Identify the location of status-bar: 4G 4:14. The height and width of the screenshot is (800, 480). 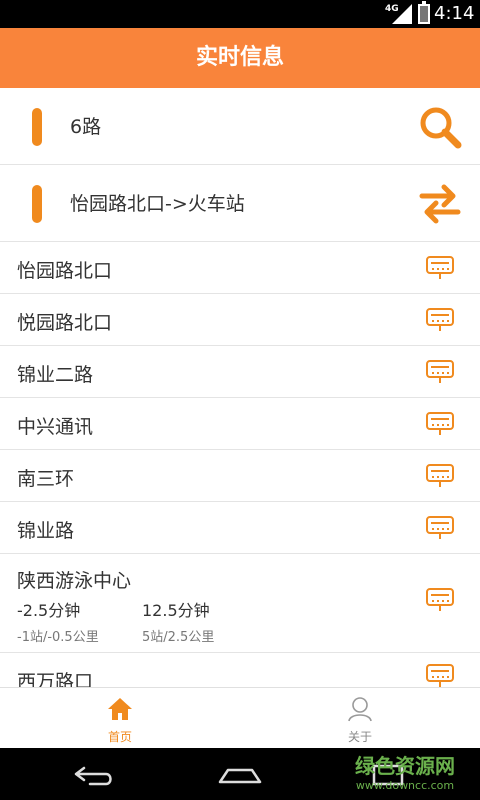
(240, 14).